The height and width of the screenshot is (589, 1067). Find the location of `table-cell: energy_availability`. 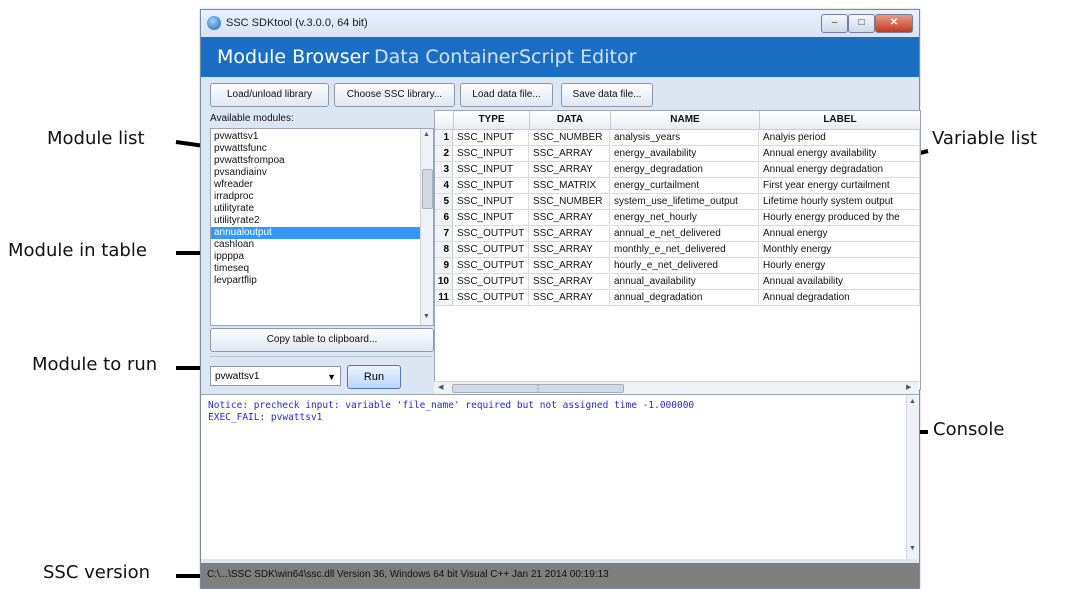

table-cell: energy_availability is located at coordinates (685, 154).